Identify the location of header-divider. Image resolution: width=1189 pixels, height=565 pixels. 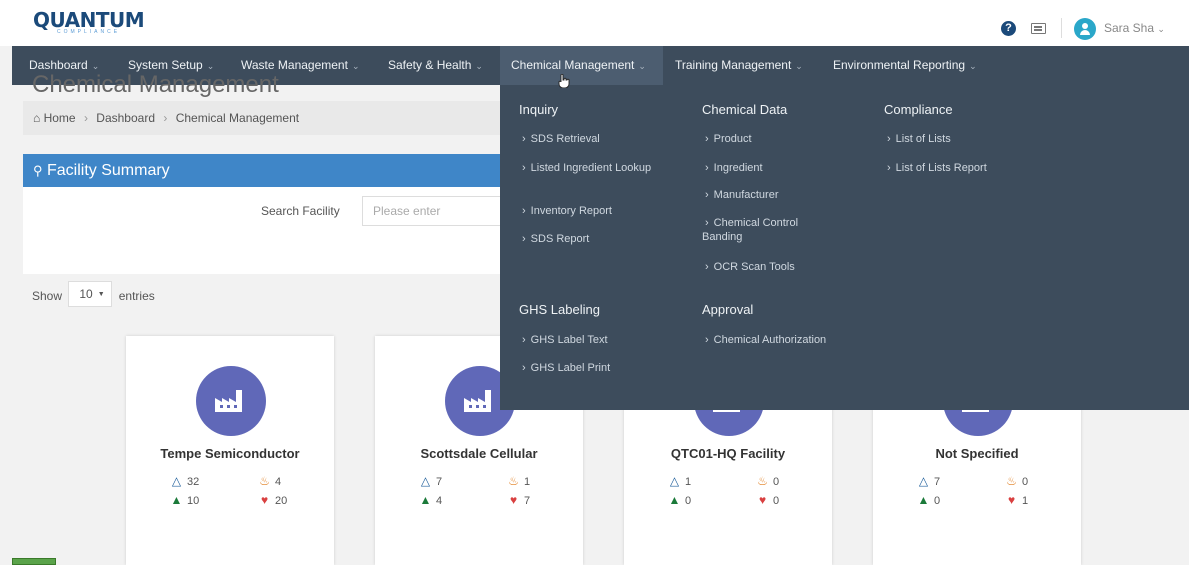
(1061, 28).